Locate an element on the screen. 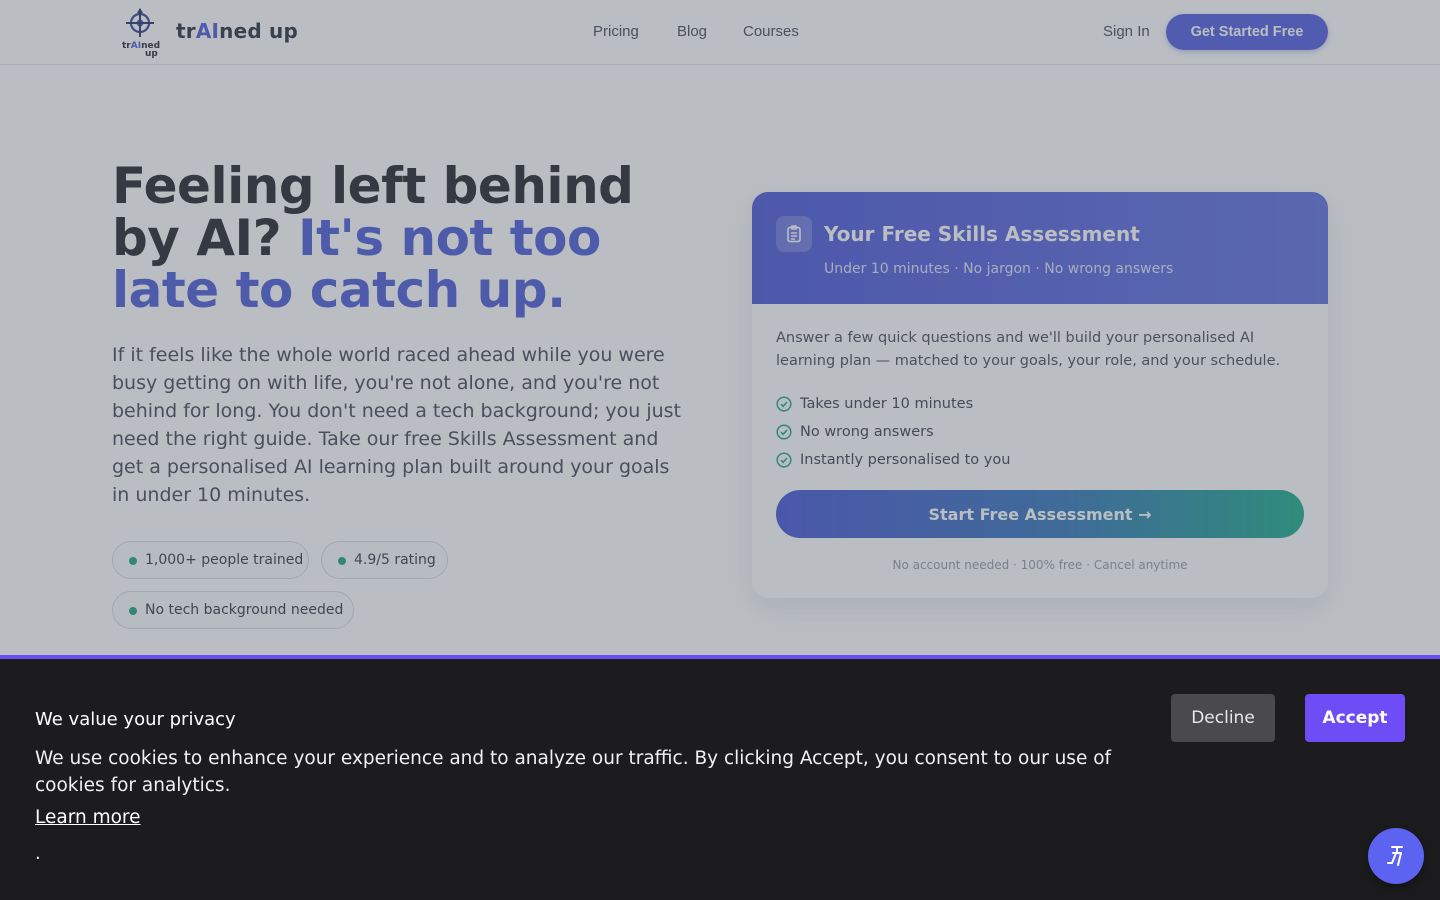  get-started-button: Get Started Free is located at coordinates (1247, 32).